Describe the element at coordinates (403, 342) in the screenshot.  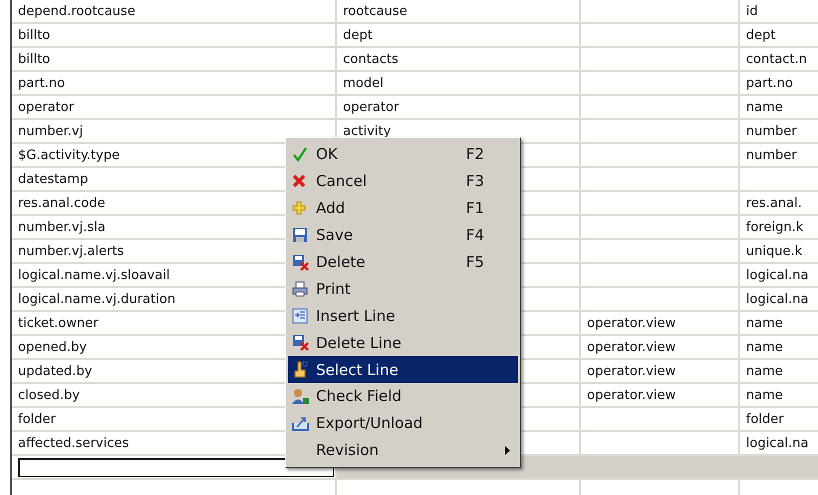
I see `menu-item: Delete Line` at that location.